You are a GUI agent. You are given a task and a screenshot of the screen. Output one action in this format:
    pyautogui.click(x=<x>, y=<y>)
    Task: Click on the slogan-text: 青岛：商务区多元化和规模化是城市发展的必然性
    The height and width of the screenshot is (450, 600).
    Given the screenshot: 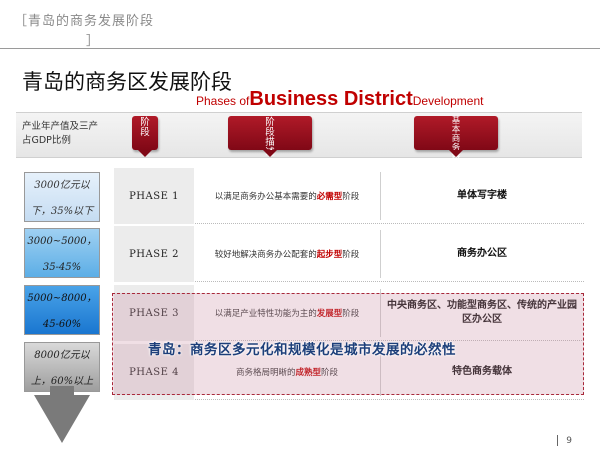 What is the action you would take?
    pyautogui.click(x=302, y=350)
    